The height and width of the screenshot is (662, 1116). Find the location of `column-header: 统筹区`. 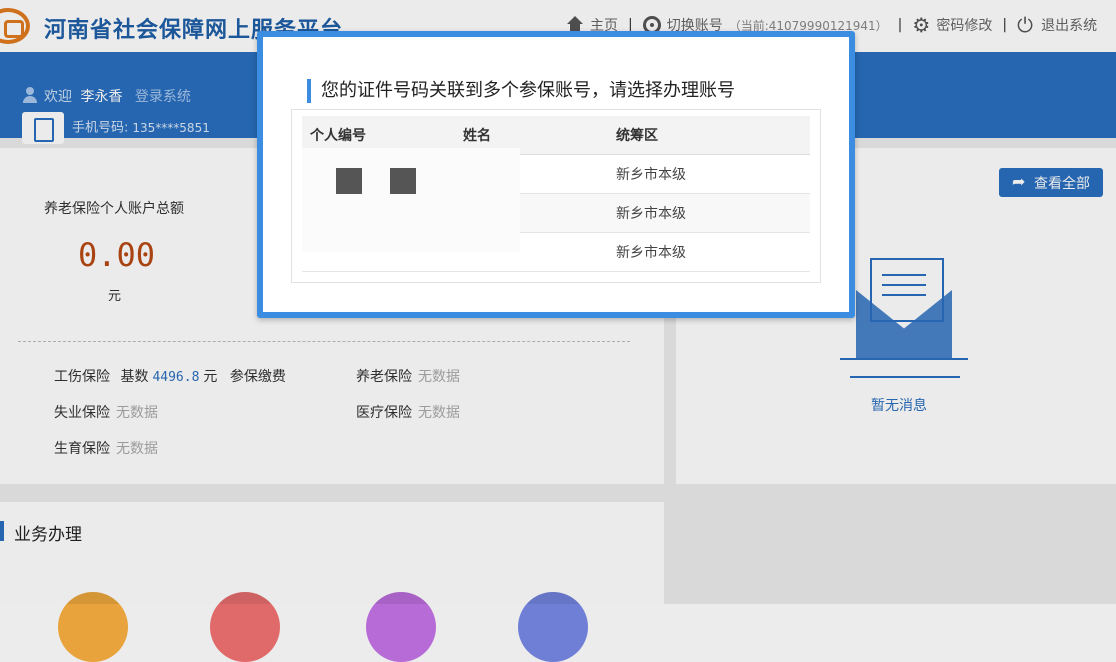

column-header: 统筹区 is located at coordinates (709, 135).